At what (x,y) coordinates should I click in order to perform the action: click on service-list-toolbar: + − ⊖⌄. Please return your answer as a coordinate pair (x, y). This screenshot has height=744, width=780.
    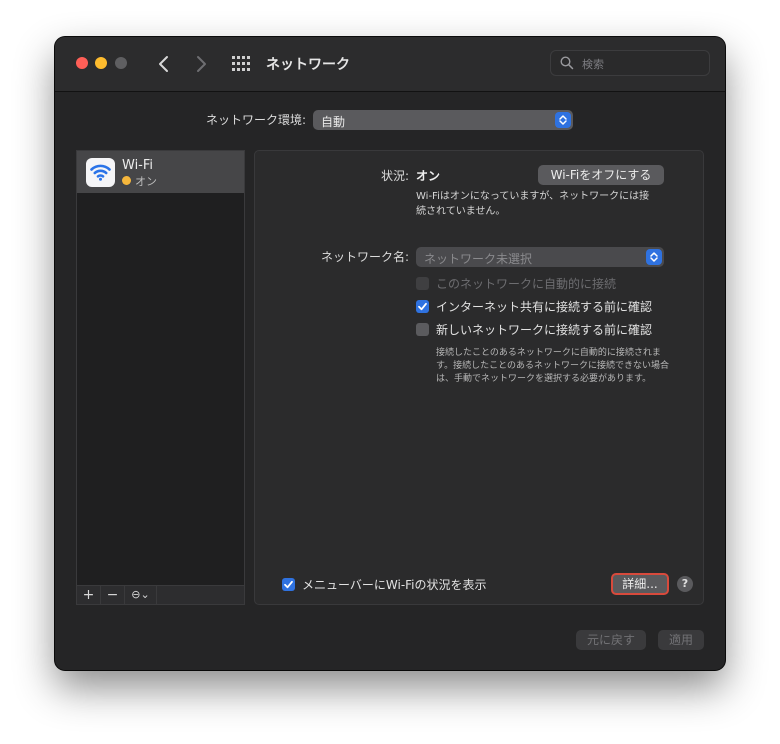
    Looking at the image, I should click on (160, 595).